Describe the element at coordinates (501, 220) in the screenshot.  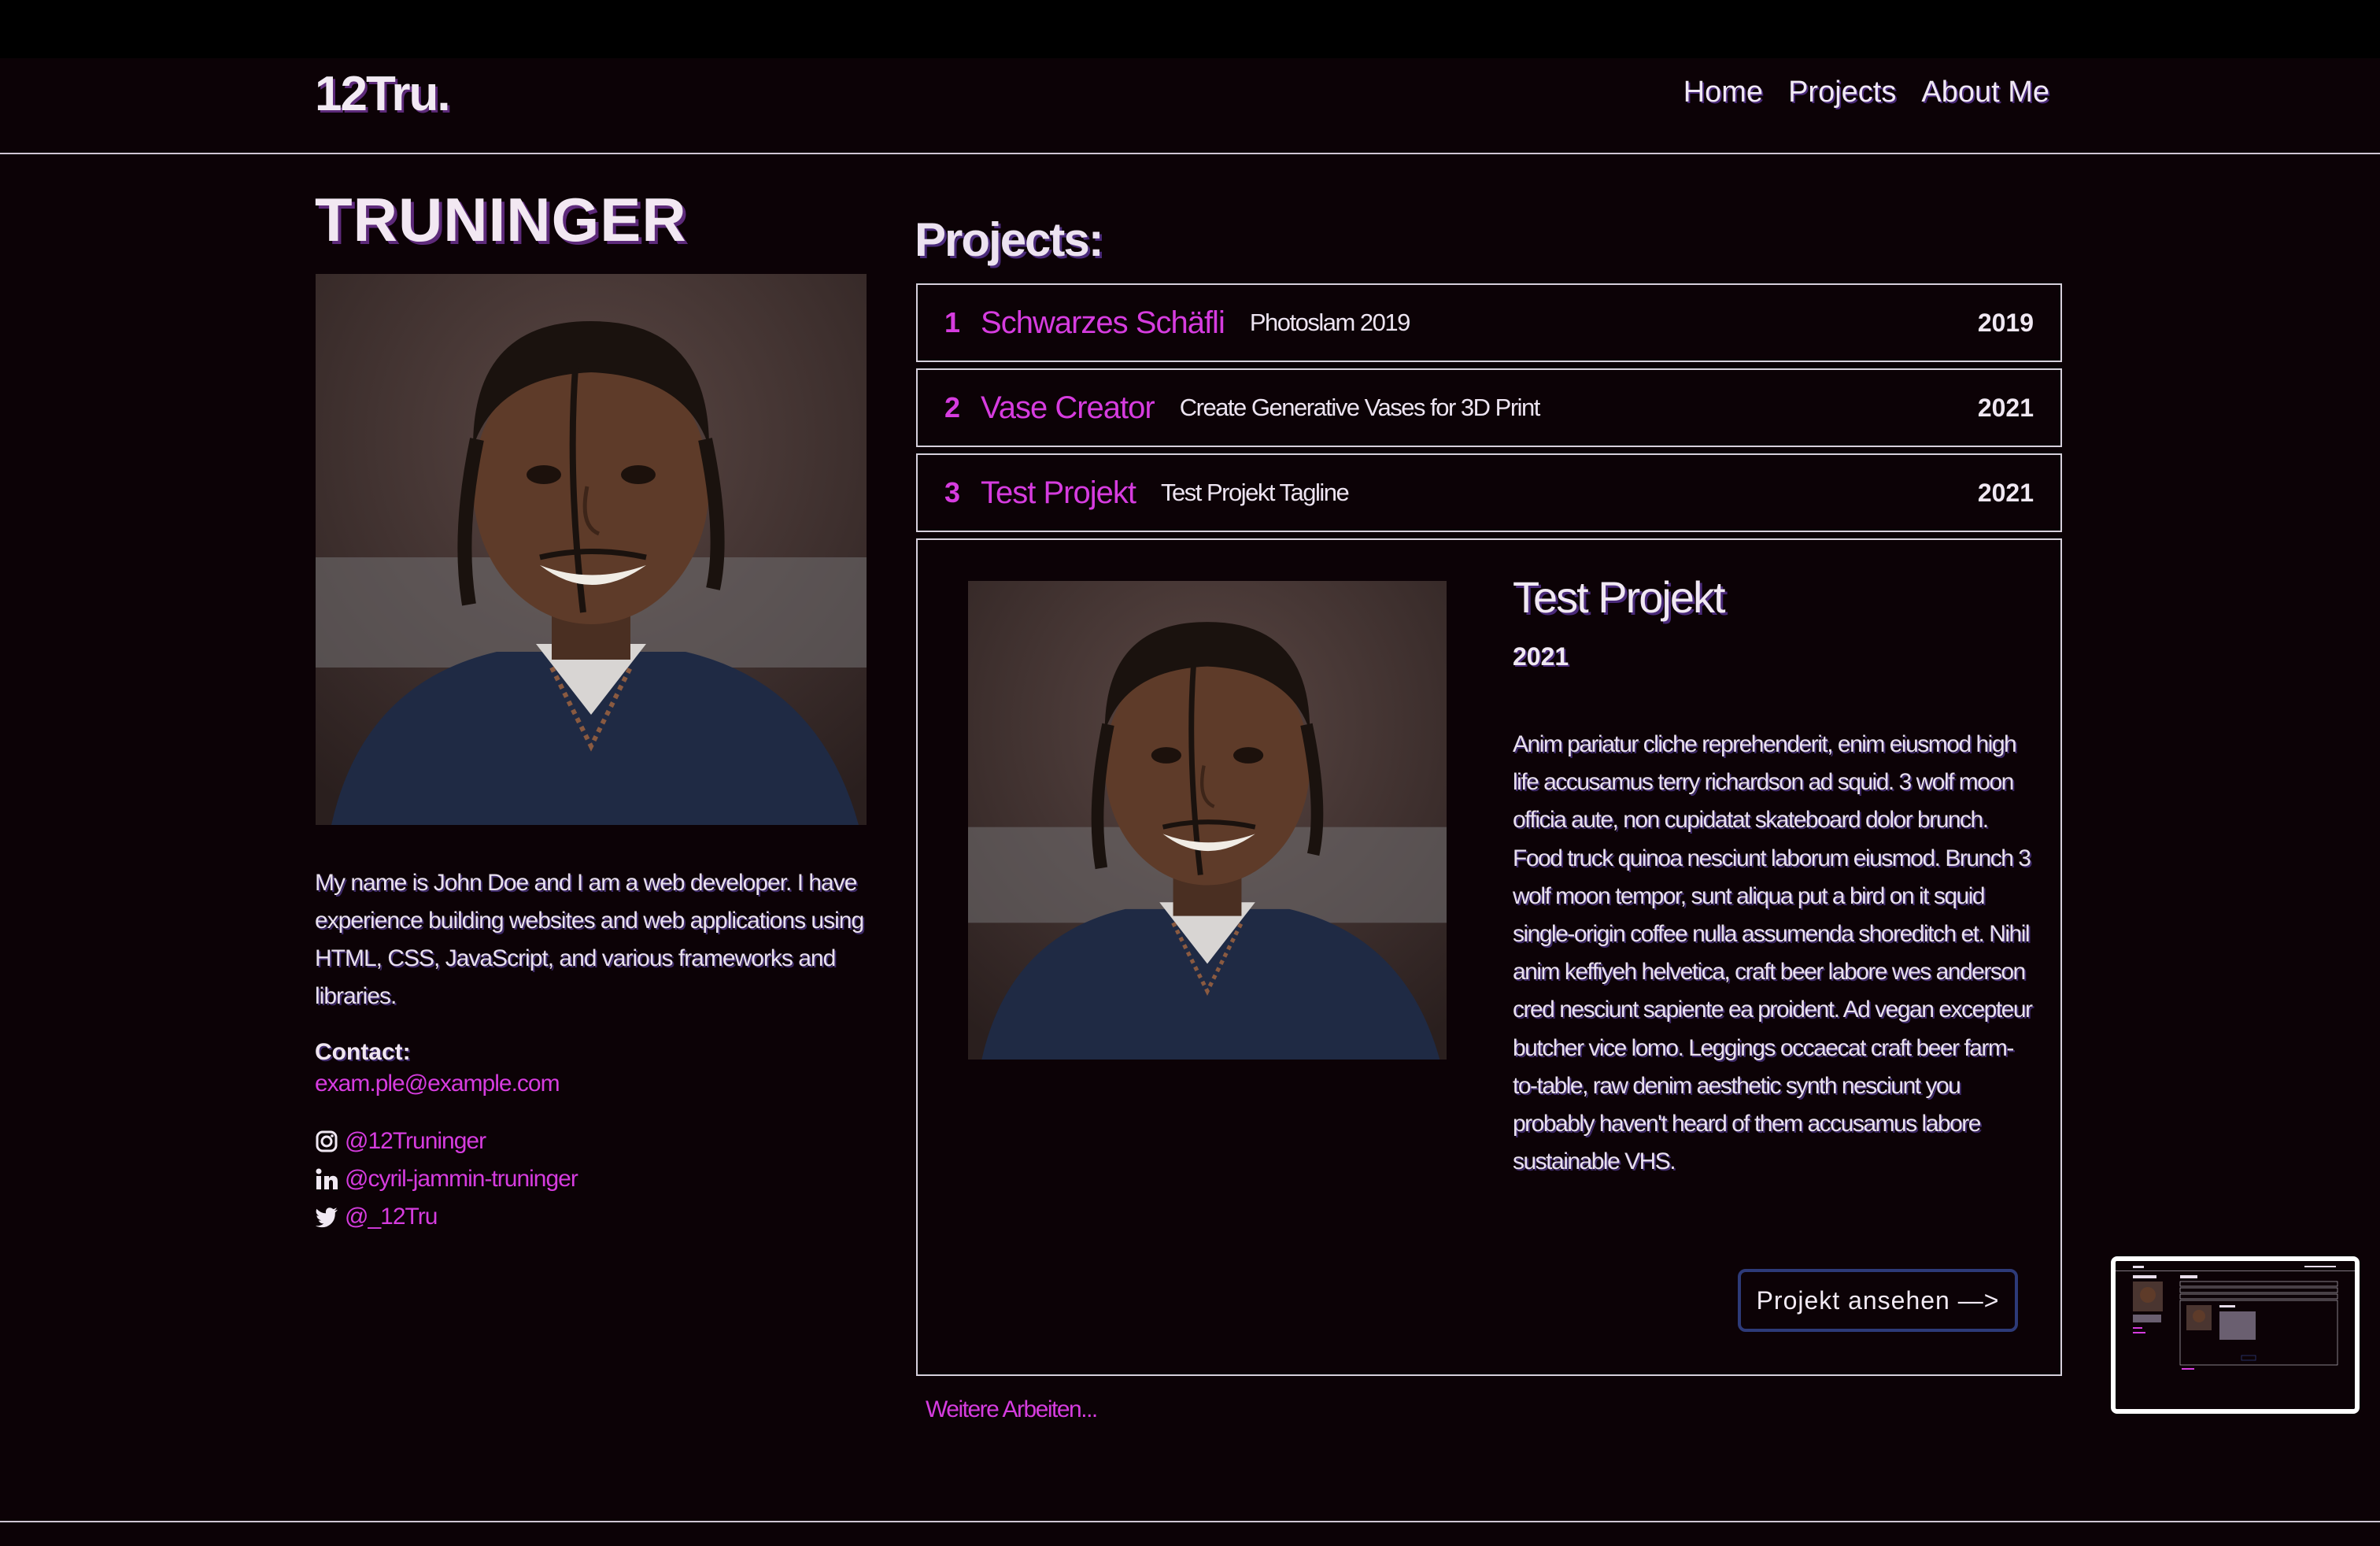
I see `profile-name: TRUNINGER` at that location.